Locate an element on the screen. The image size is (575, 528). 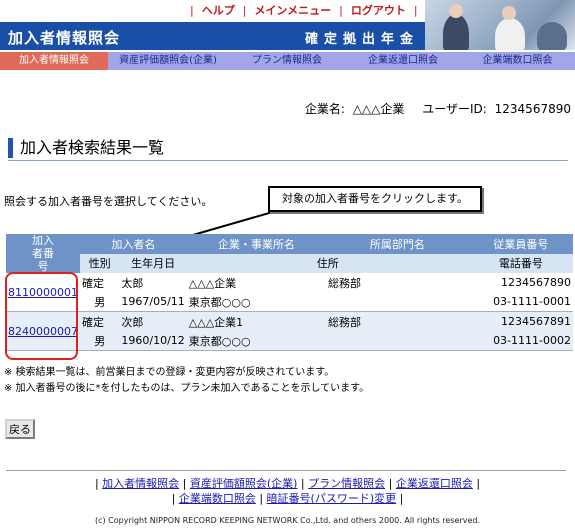
note-text: ※ 加入者番号の後に*を付したものは、プラン未加入であることを示しています。 is located at coordinates (187, 388).